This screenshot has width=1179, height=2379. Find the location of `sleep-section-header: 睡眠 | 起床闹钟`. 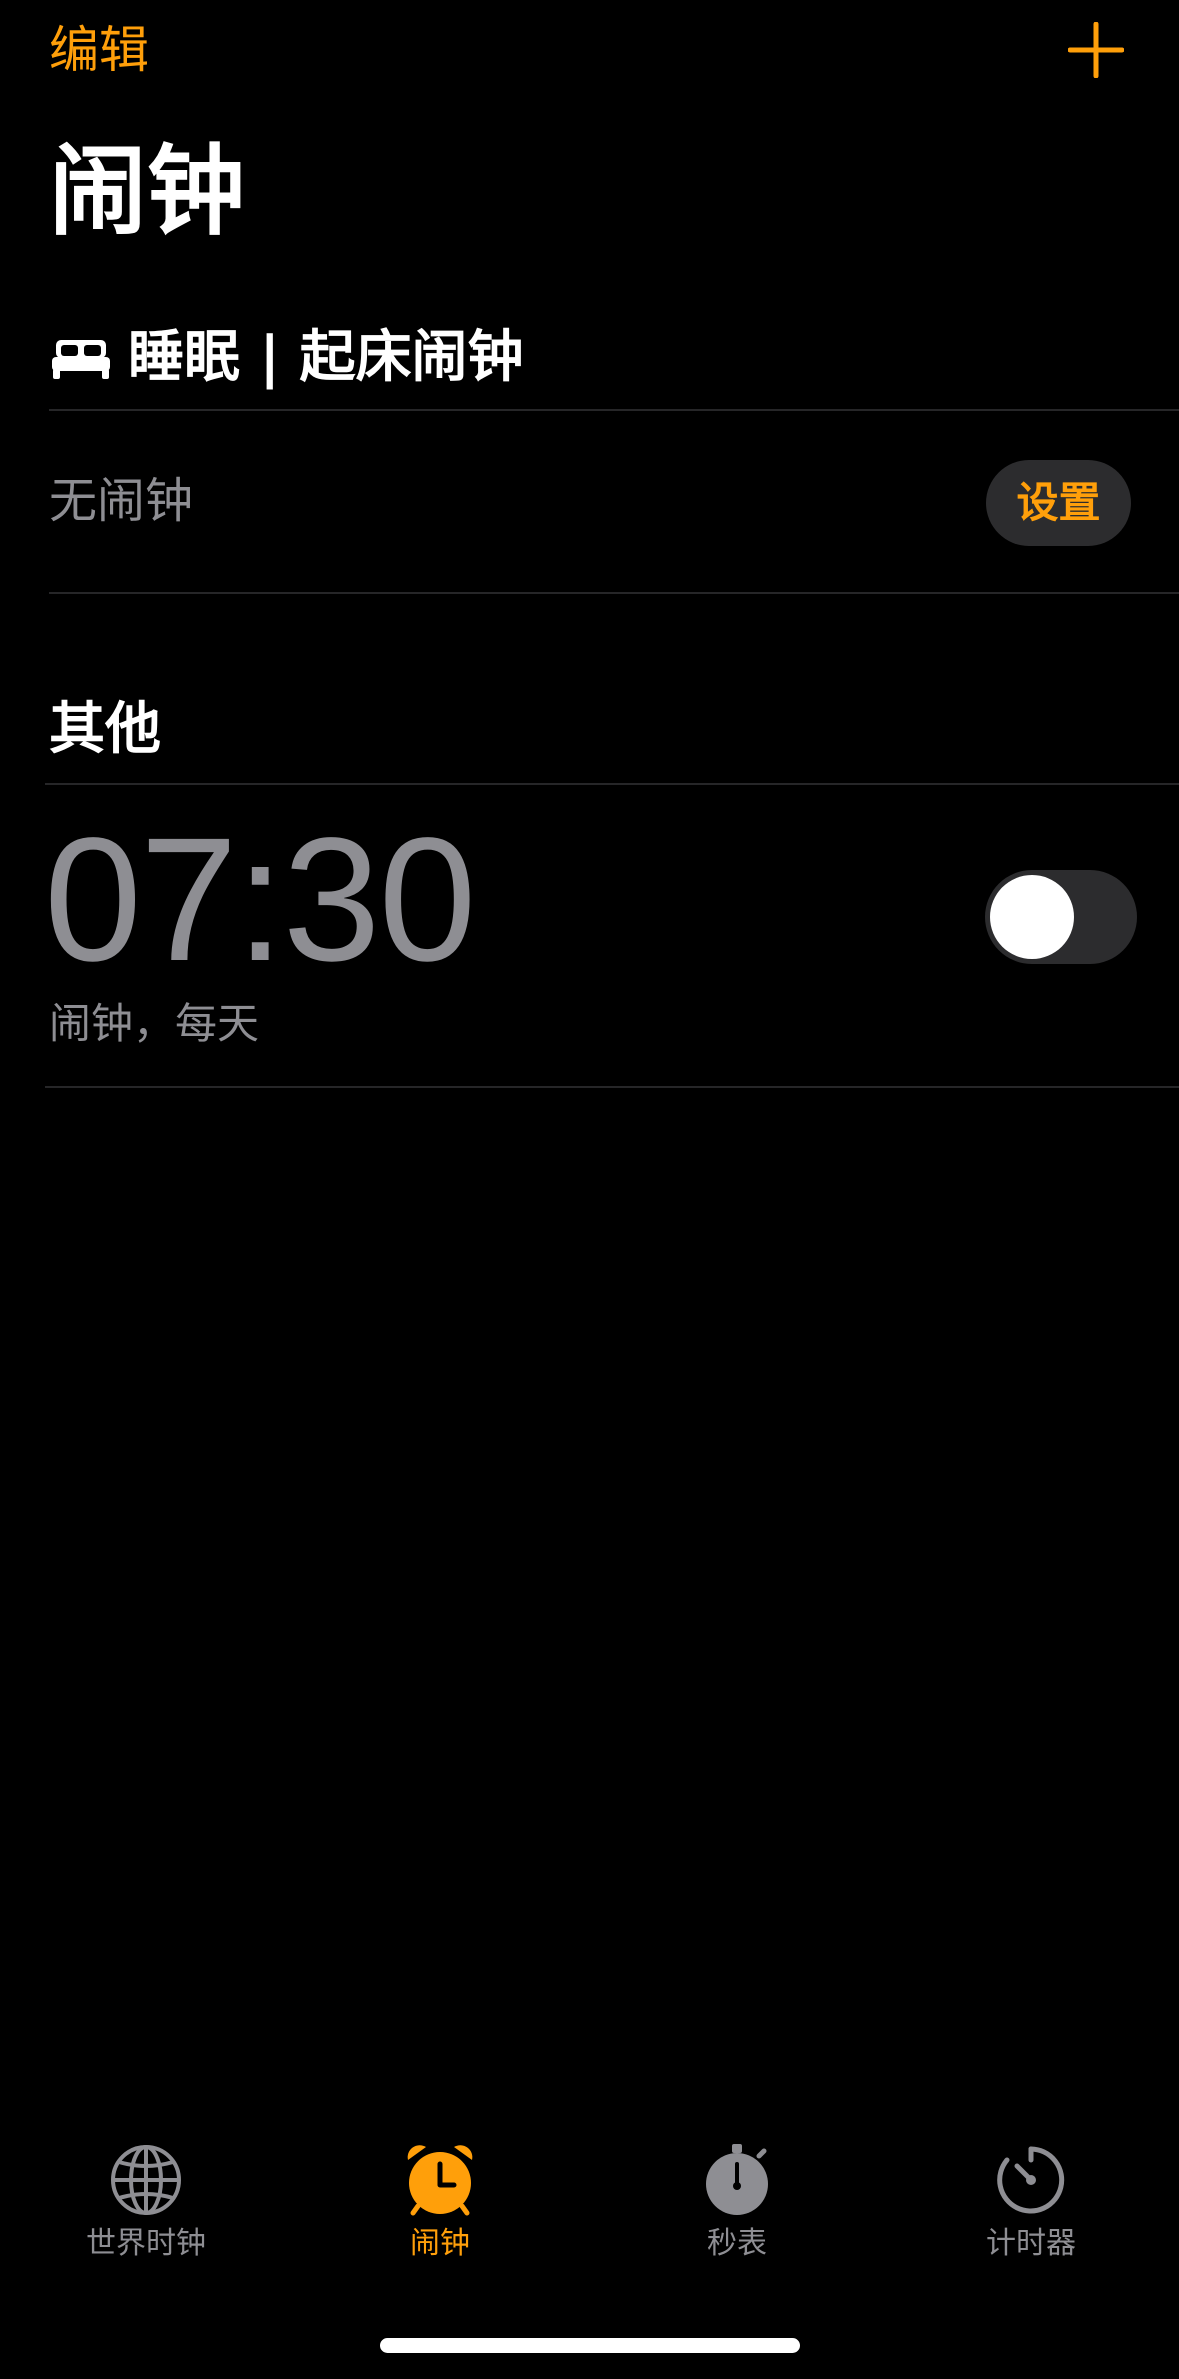

sleep-section-header: 睡眠 | 起床闹钟 is located at coordinates (287, 358).